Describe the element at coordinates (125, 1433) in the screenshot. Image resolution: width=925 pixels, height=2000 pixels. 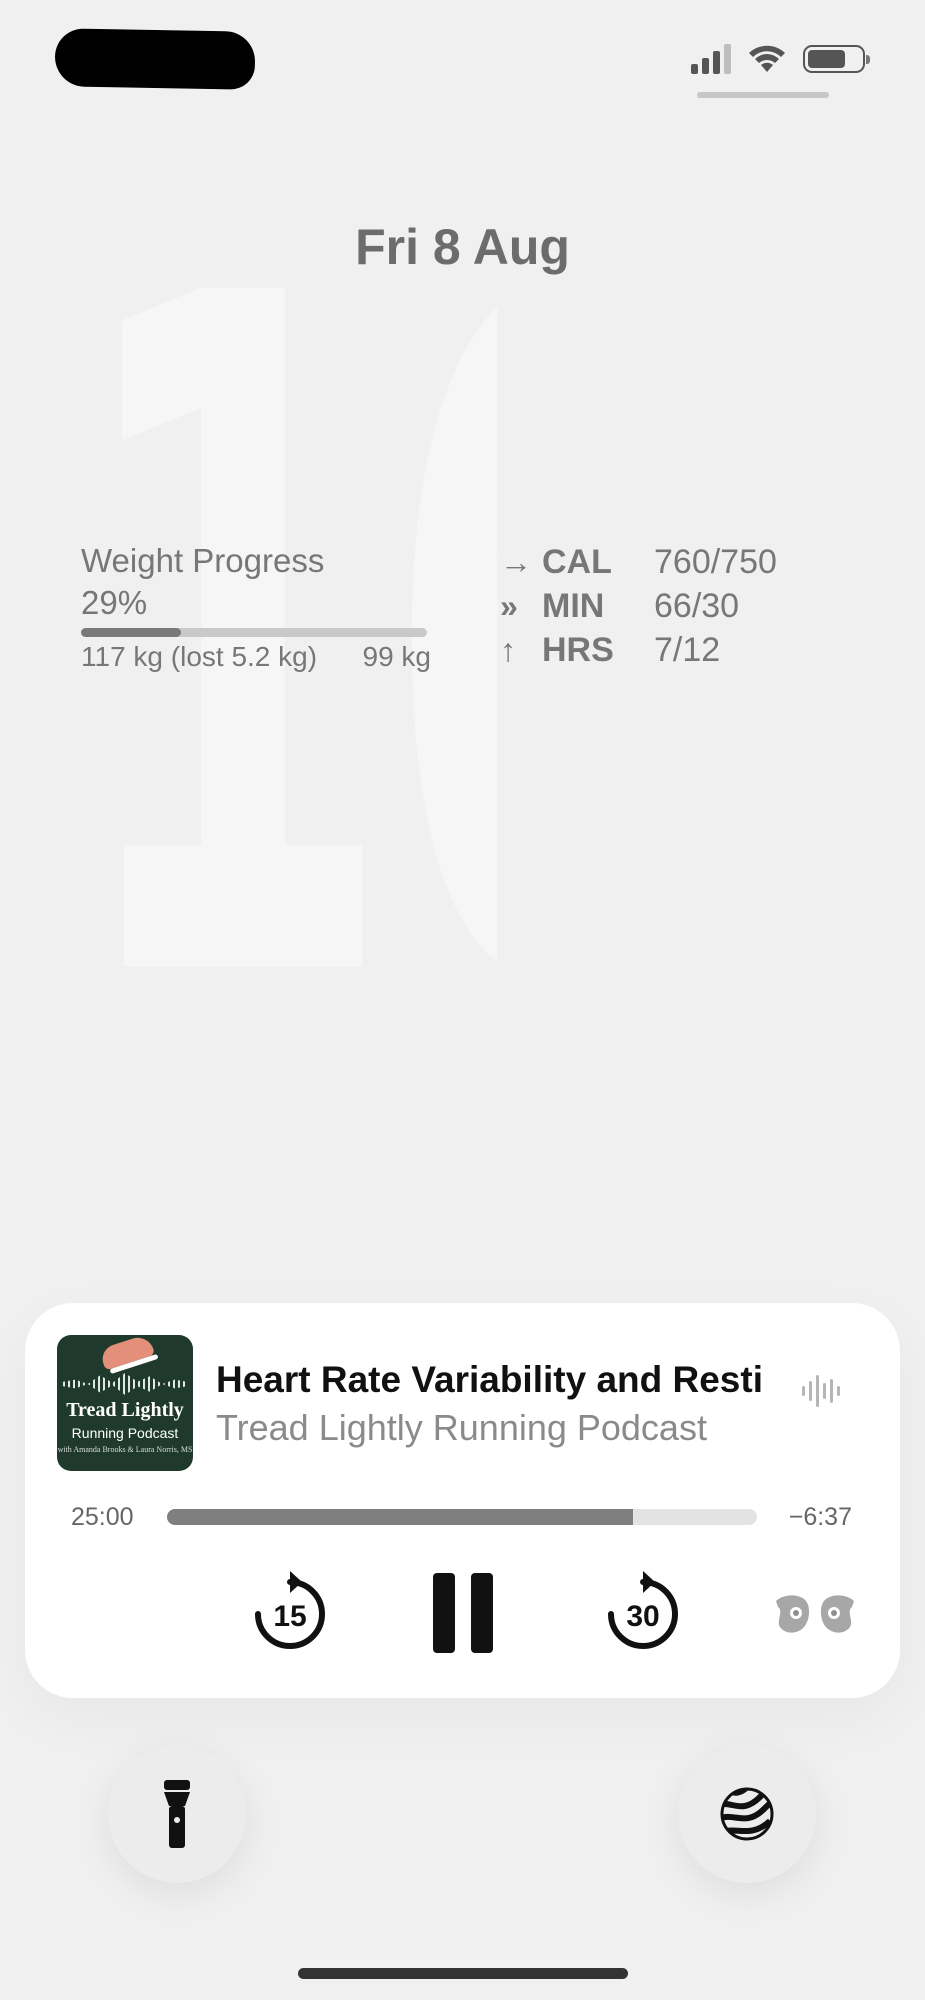
I see `artwork-subtitle: Running Podcast` at that location.